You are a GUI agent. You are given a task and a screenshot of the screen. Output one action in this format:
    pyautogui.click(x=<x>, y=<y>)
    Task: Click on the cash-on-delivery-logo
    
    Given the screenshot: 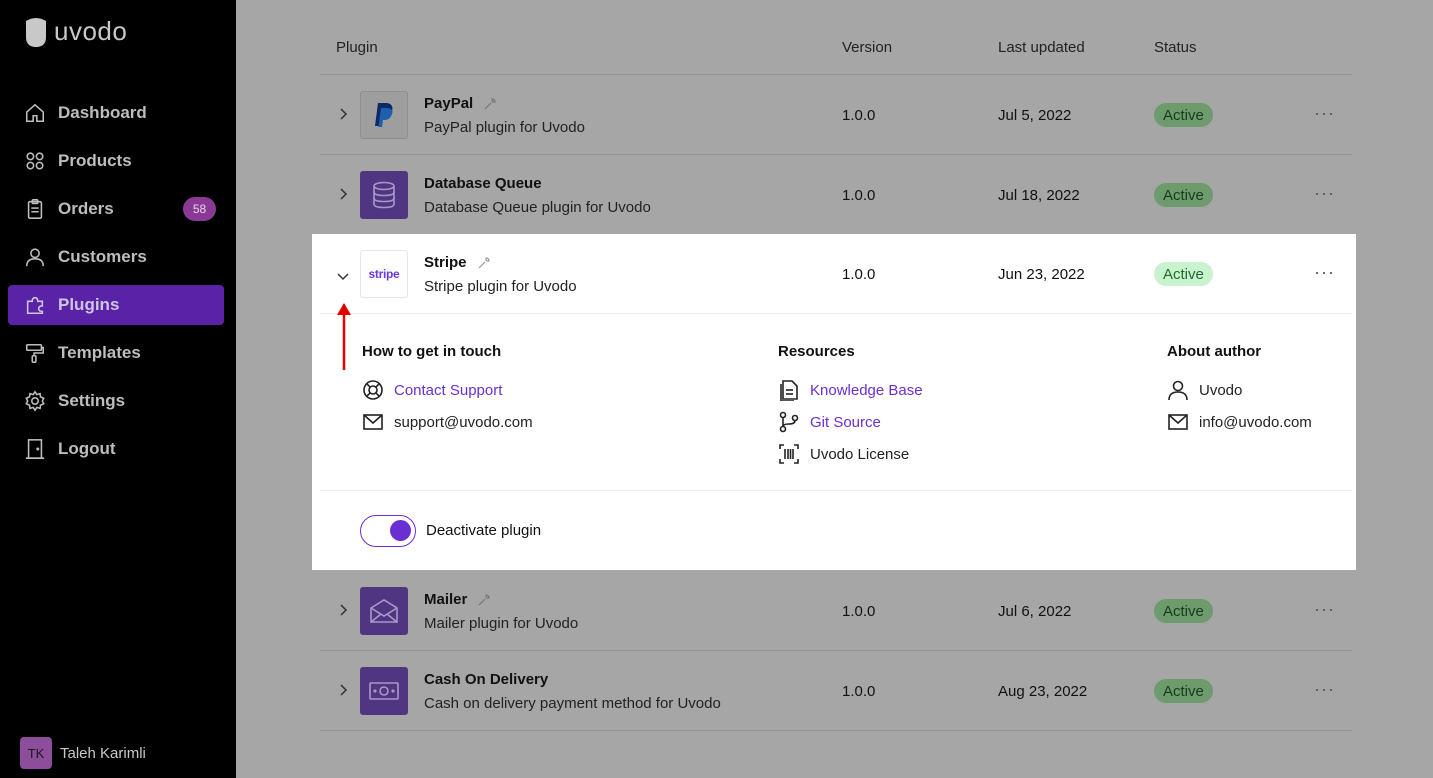 What is the action you would take?
    pyautogui.click(x=384, y=691)
    